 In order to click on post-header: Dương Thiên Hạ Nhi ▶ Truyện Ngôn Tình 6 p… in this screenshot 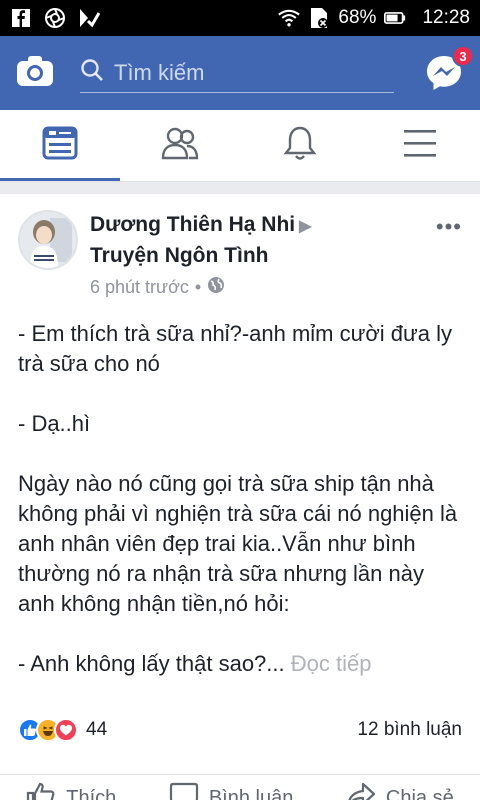, I will do `click(240, 246)`.